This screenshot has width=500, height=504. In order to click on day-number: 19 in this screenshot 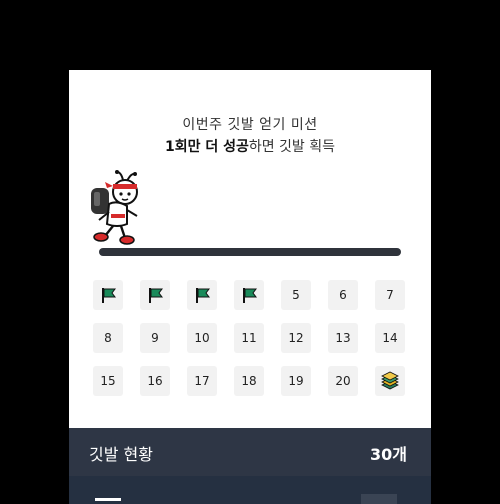, I will do `click(296, 381)`.